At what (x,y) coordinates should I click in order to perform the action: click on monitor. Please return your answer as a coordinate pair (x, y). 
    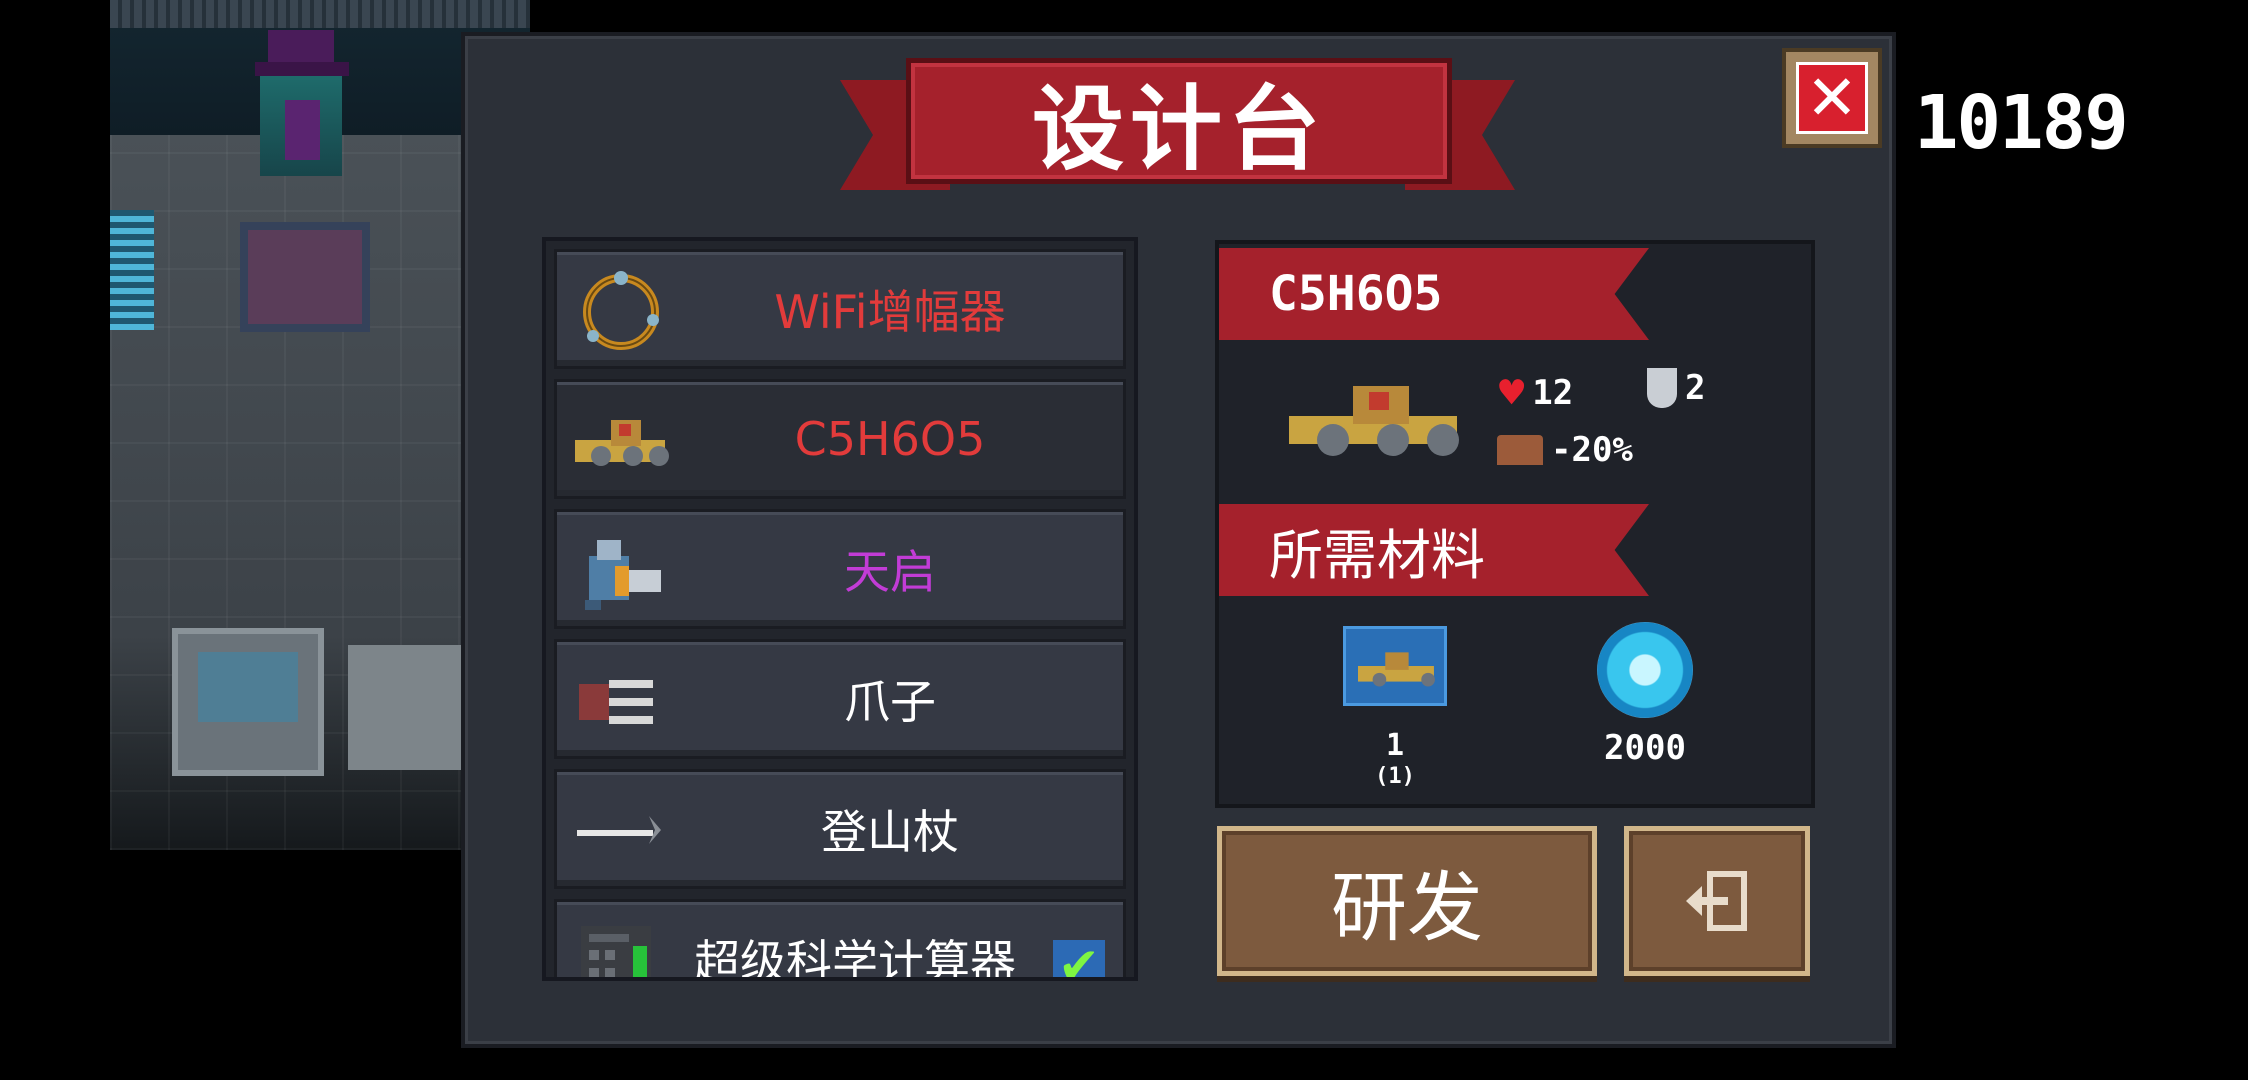
    Looking at the image, I should click on (248, 702).